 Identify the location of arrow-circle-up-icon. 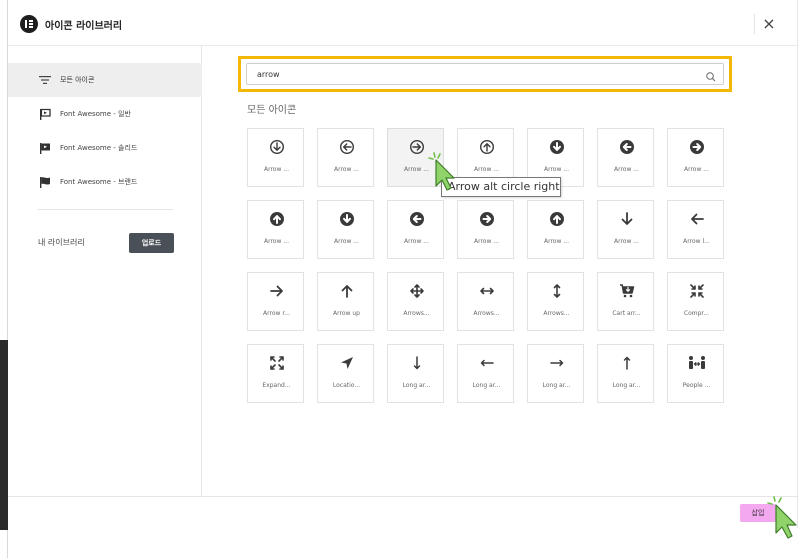
(276, 219).